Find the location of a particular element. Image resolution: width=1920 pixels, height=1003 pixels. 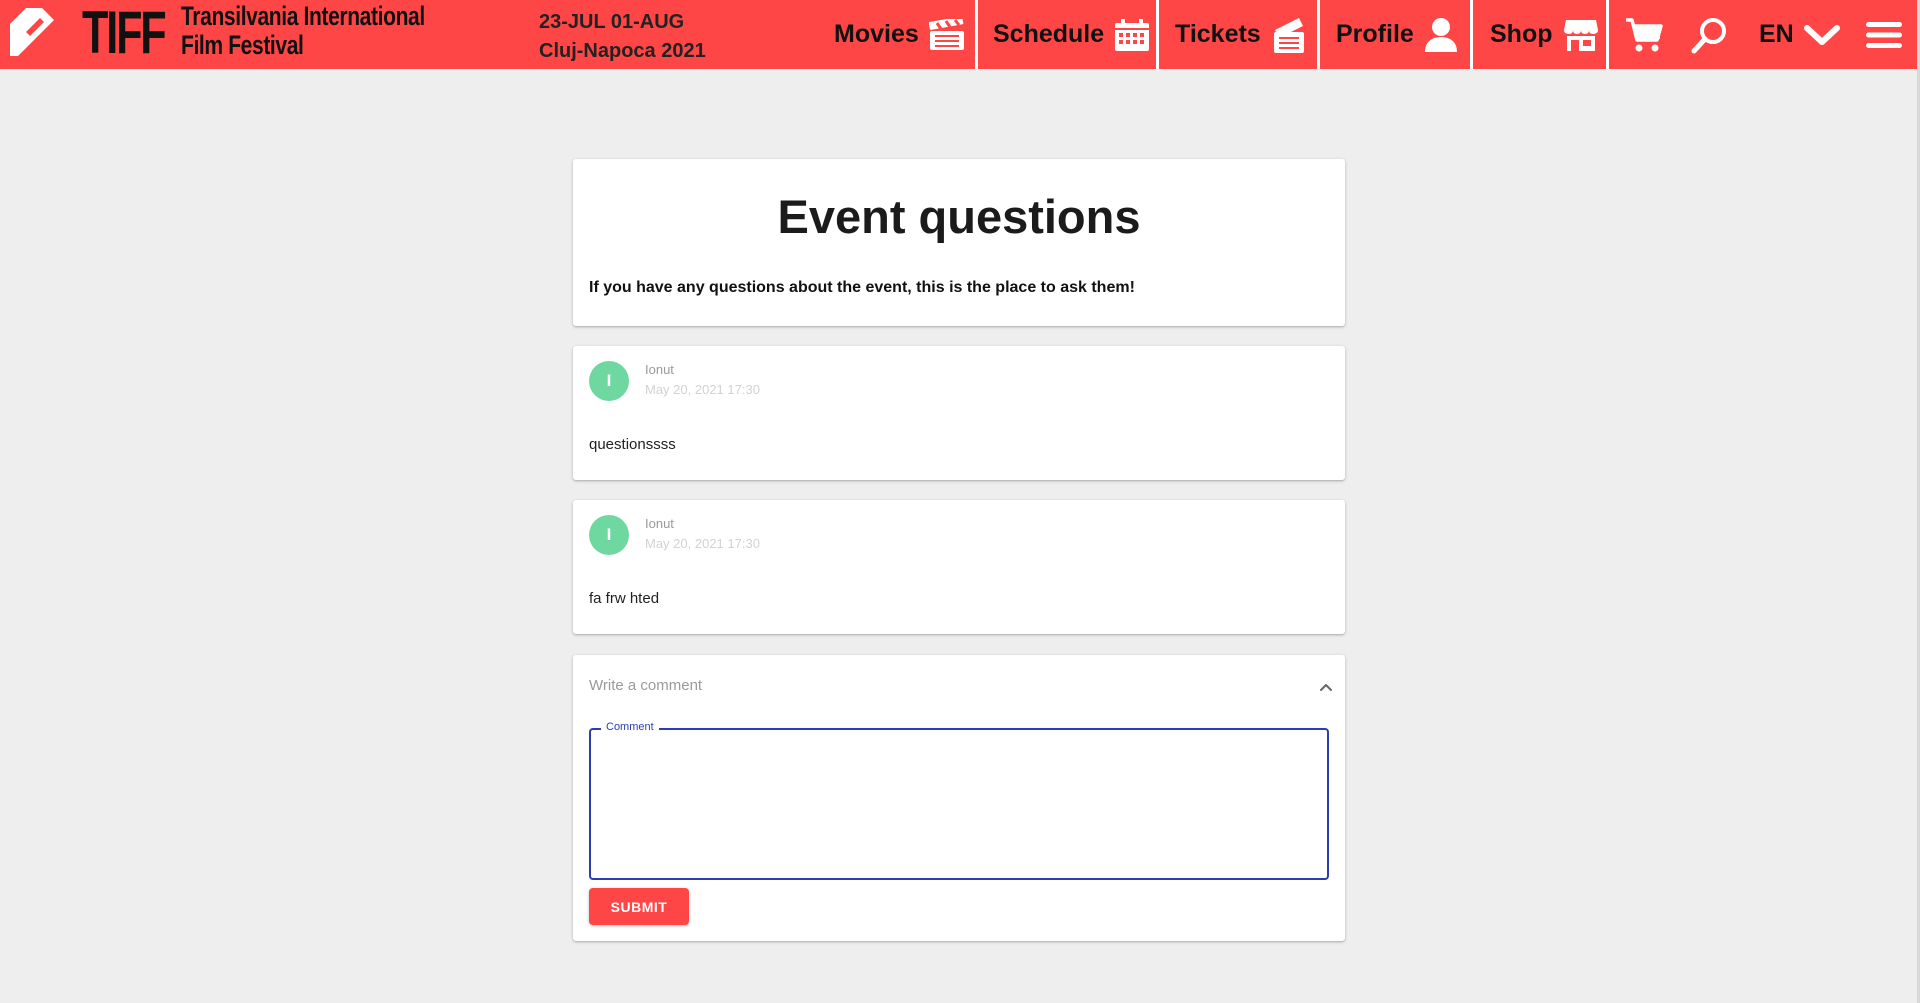

calendar-icon is located at coordinates (1132, 34).